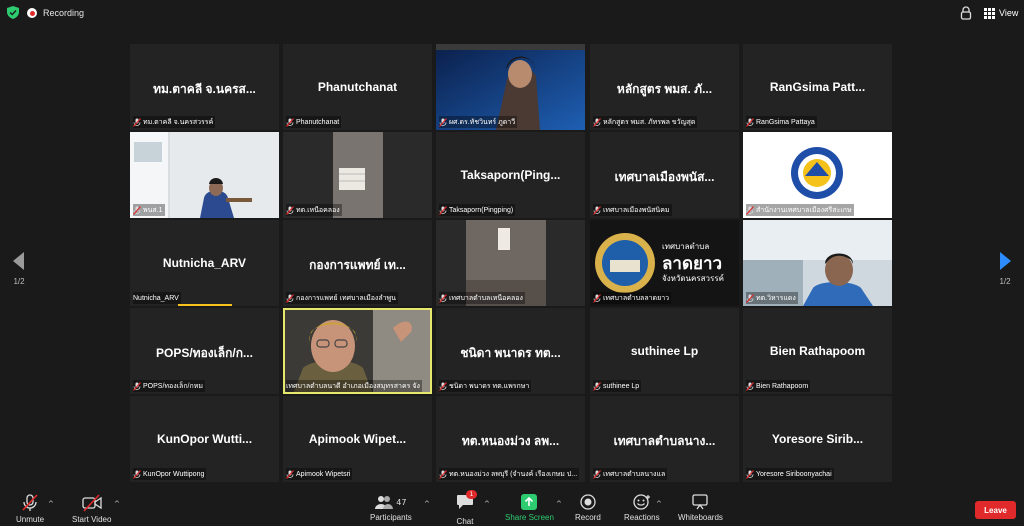 The width and height of the screenshot is (1024, 526). Describe the element at coordinates (632, 298) in the screenshot. I see `participant-caption: เทศบาลตำบลลาดยาว` at that location.